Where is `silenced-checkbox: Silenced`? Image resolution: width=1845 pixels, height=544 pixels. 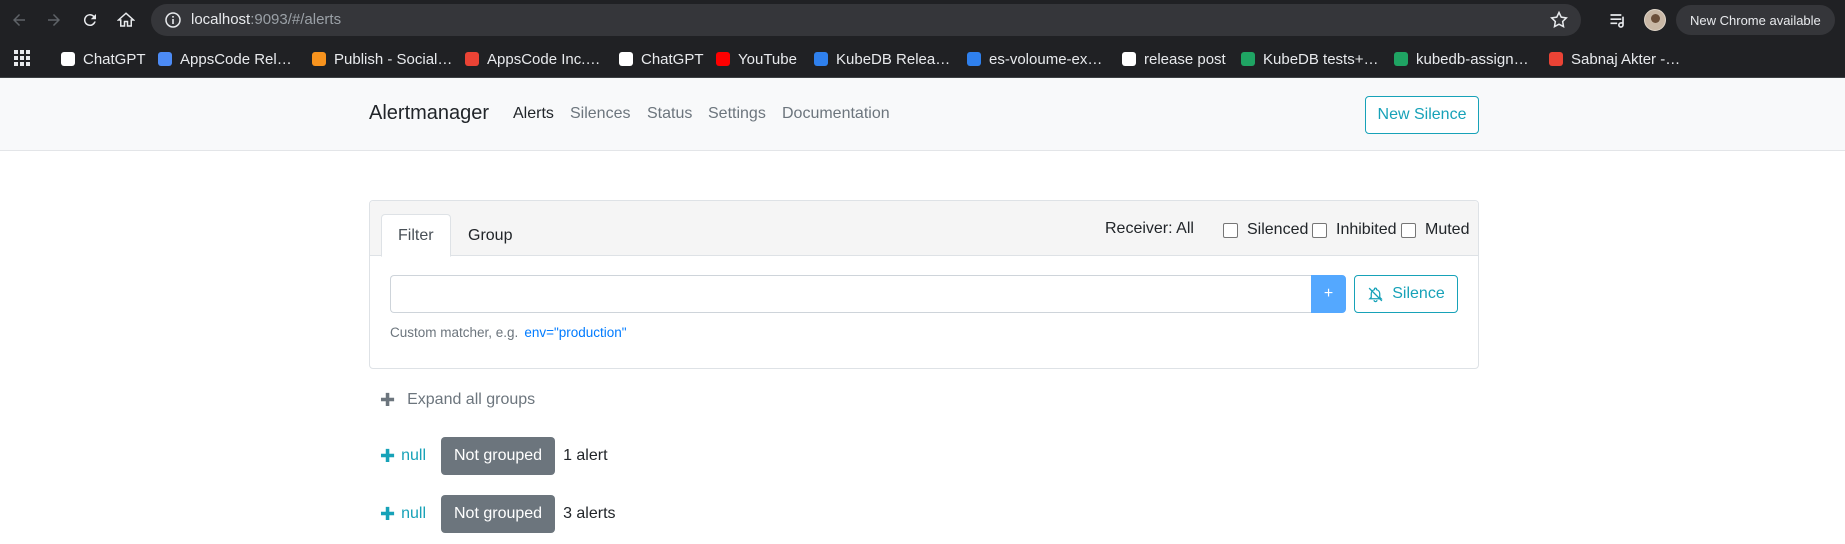 silenced-checkbox: Silenced is located at coordinates (1265, 230).